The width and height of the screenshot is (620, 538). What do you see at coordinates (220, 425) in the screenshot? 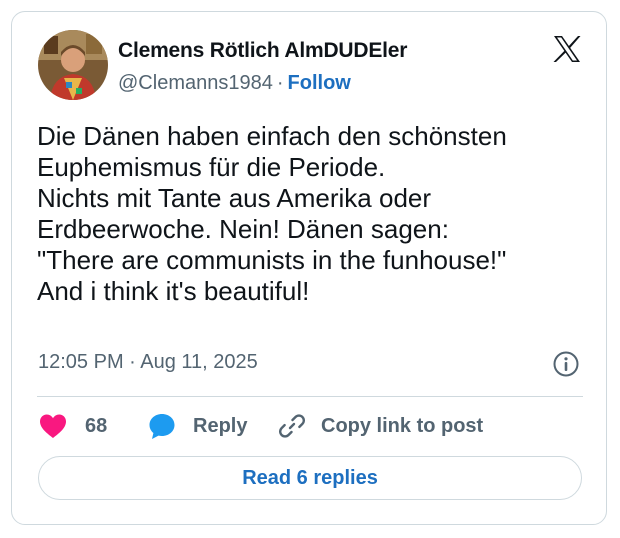
I see `reply-label: Reply` at bounding box center [220, 425].